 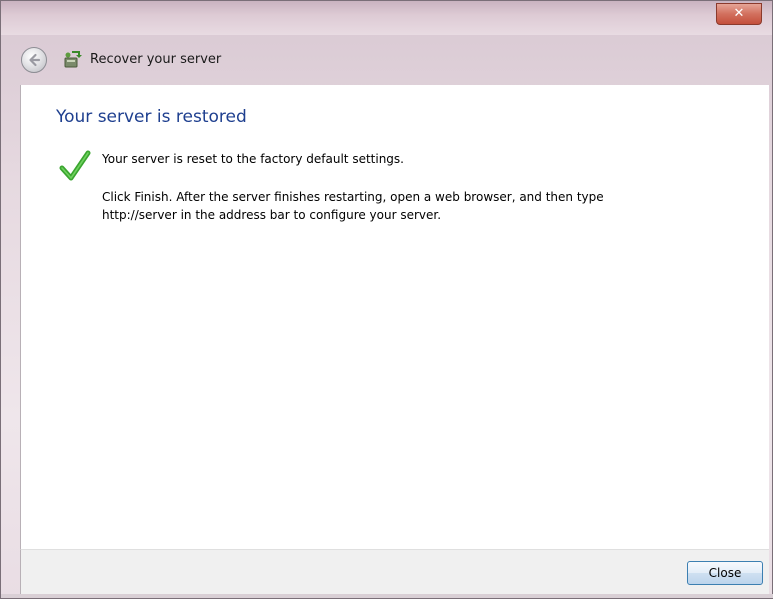 I want to click on window-bottom-edge, so click(x=387, y=596).